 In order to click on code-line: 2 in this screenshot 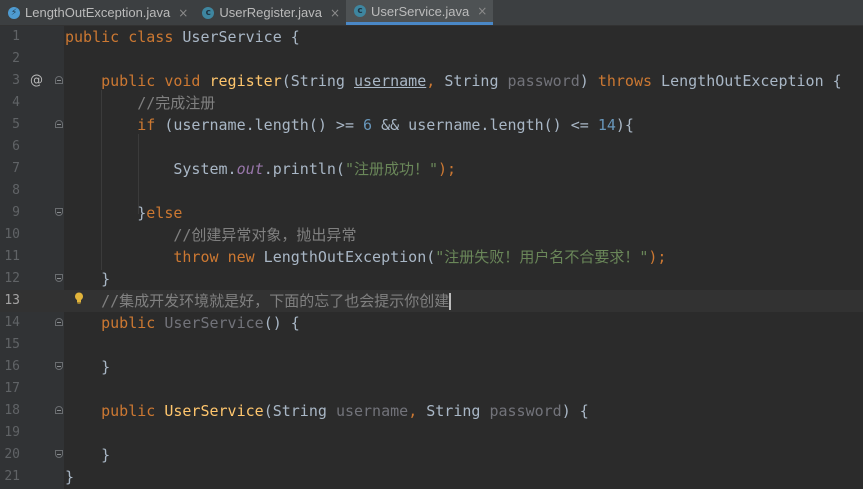, I will do `click(431, 59)`.